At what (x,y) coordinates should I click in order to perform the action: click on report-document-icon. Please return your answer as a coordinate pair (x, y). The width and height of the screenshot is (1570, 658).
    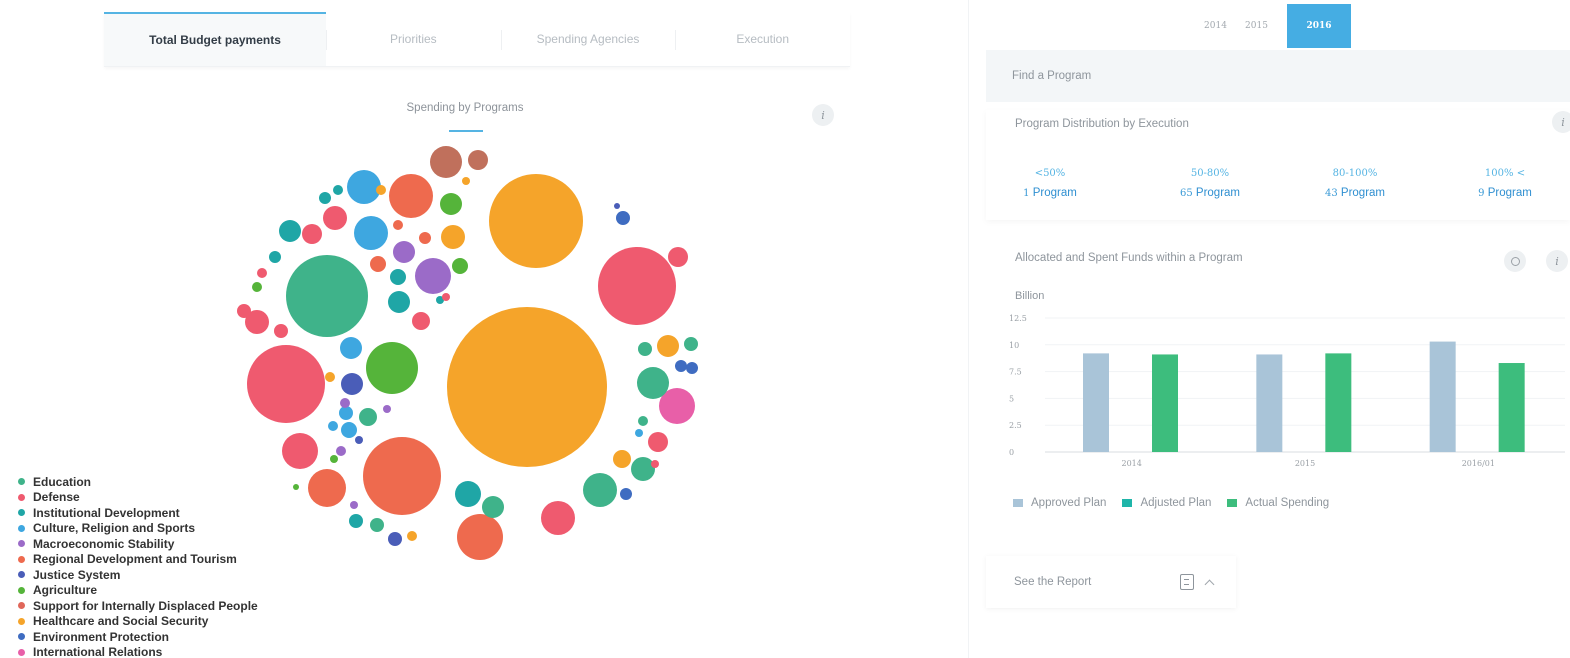
    Looking at the image, I should click on (1187, 582).